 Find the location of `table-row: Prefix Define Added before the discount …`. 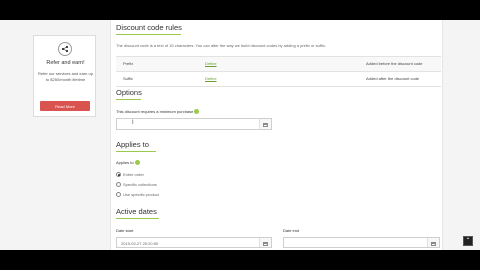

table-row: Prefix Define Added before the discount … is located at coordinates (278, 64).